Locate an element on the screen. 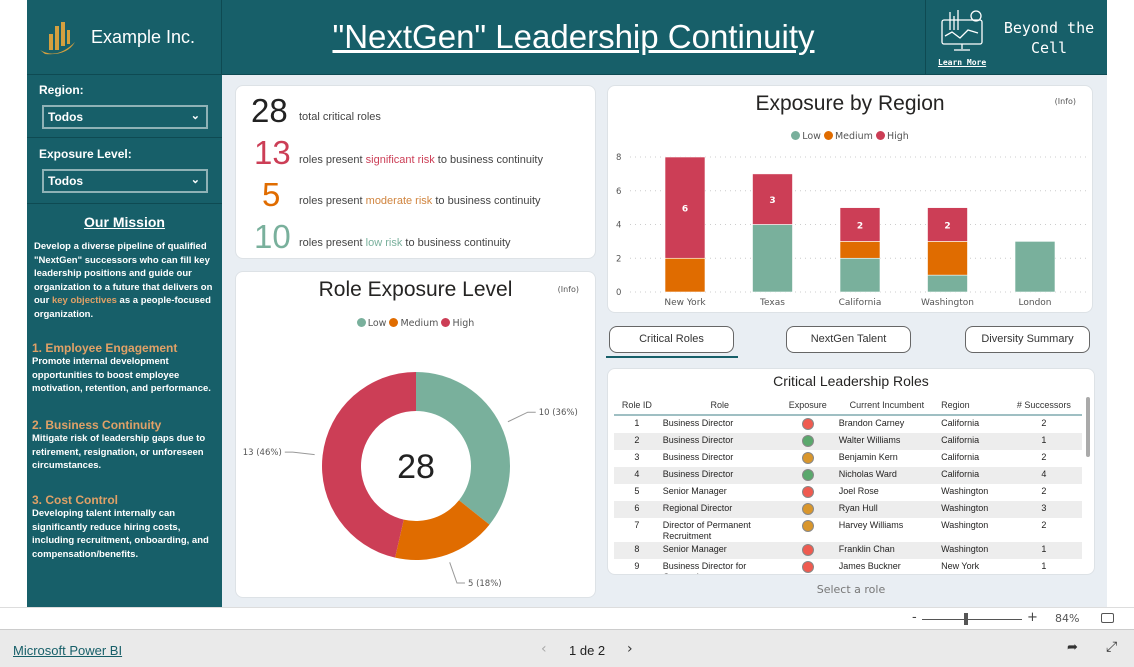 This screenshot has width=1134, height=667. partner-name: Beyond the Cell is located at coordinates (1049, 38).